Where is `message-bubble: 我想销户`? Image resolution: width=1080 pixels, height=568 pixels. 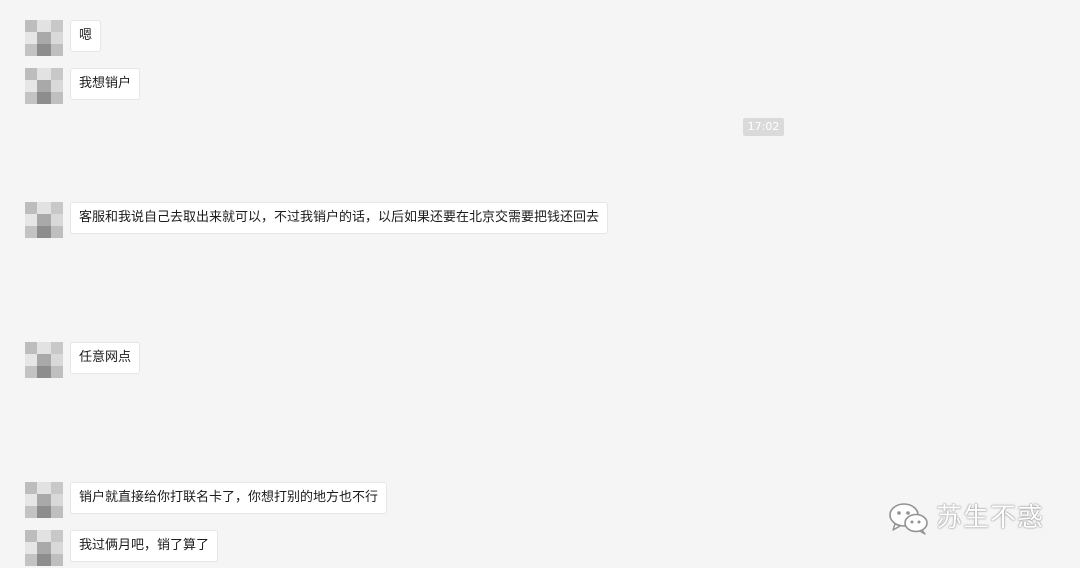
message-bubble: 我想销户 is located at coordinates (105, 84).